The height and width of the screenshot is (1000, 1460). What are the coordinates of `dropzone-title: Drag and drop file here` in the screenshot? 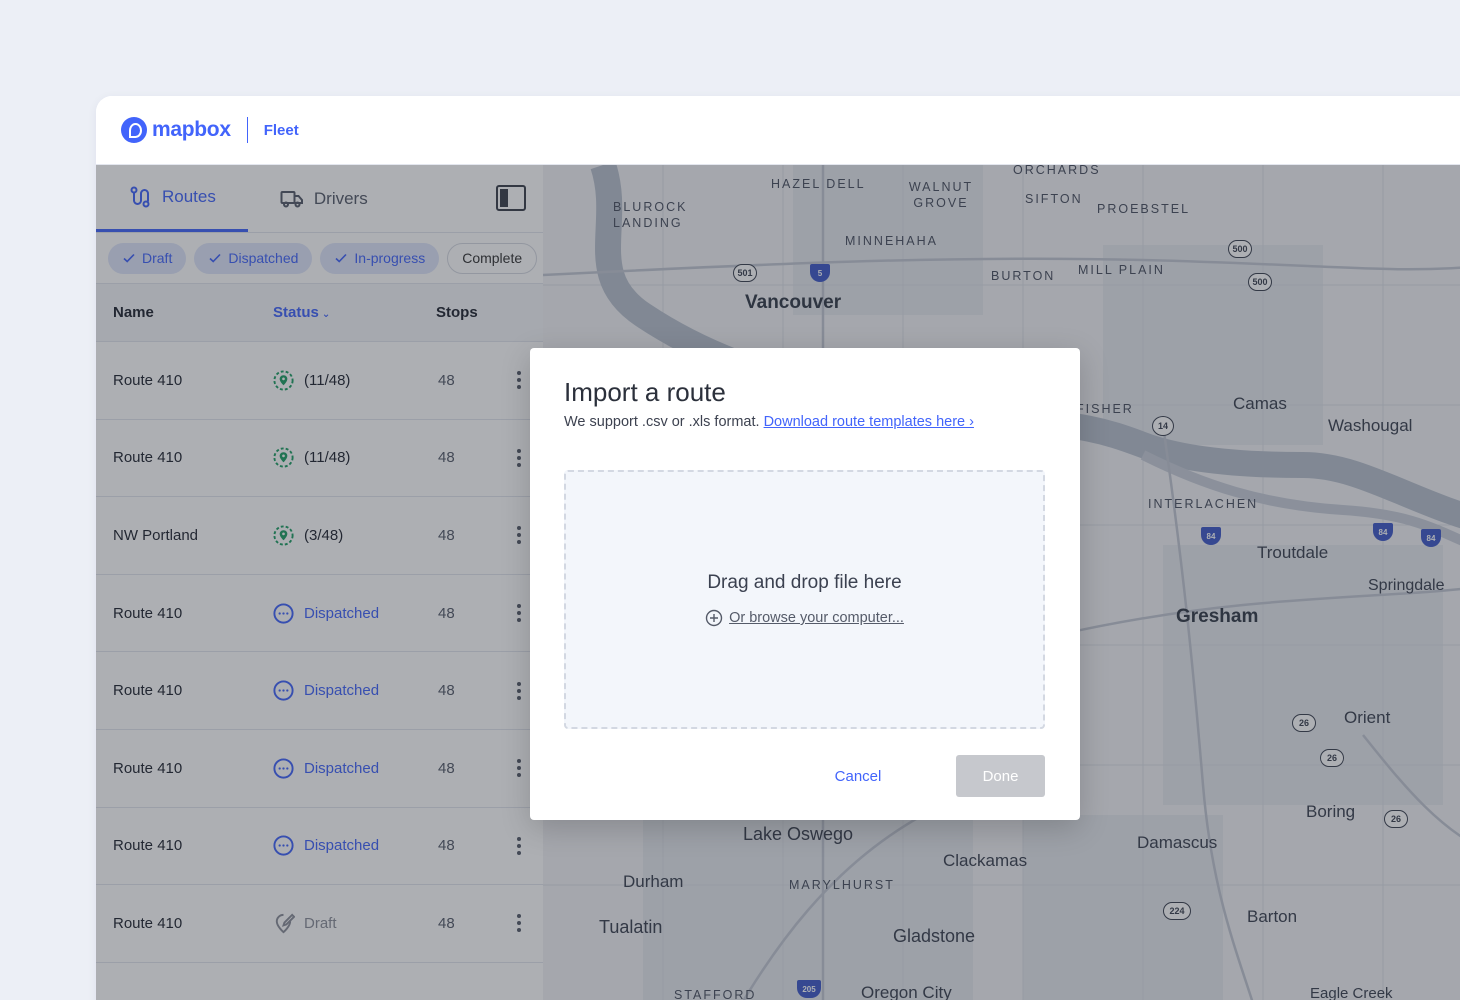 It's located at (804, 582).